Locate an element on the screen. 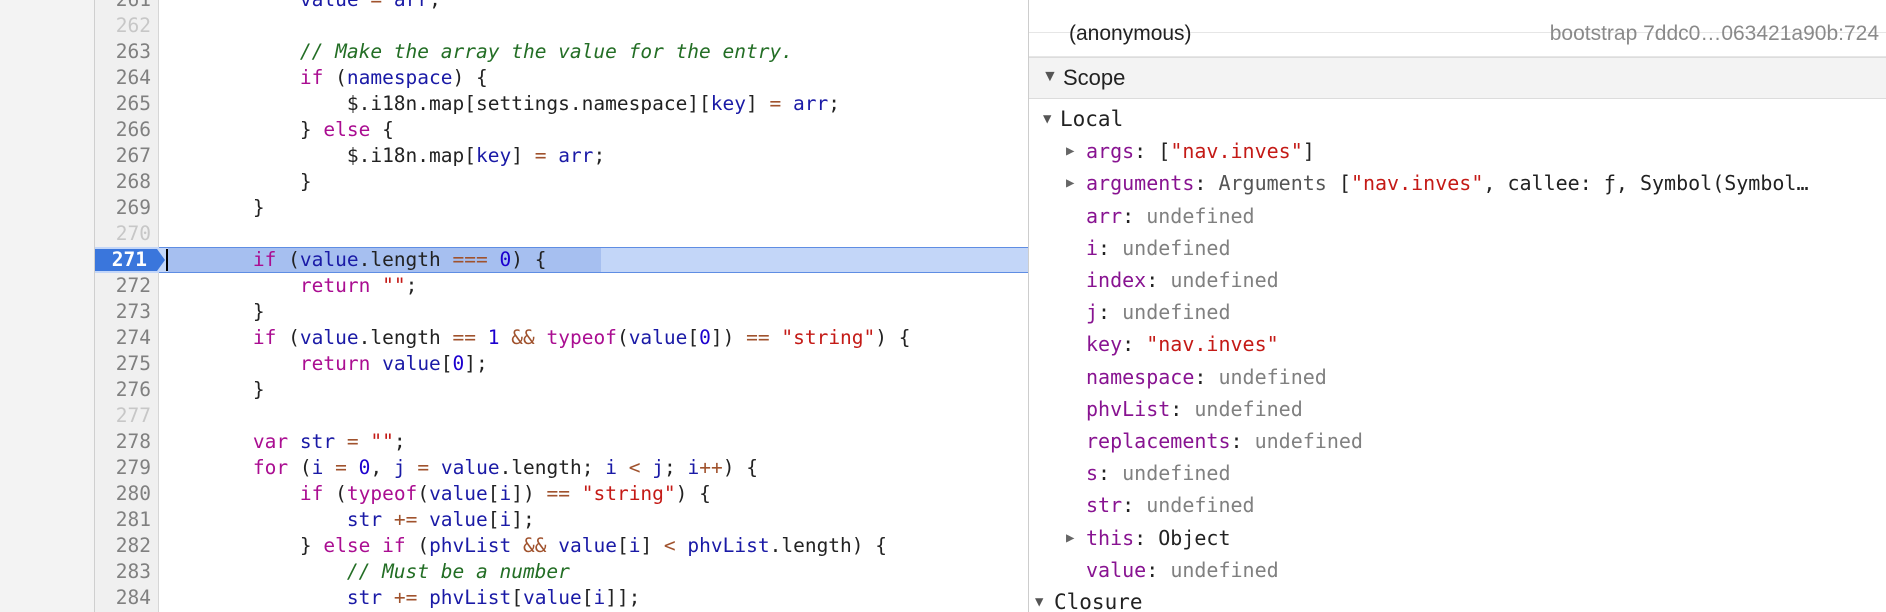  line-number: 279 is located at coordinates (123, 468).